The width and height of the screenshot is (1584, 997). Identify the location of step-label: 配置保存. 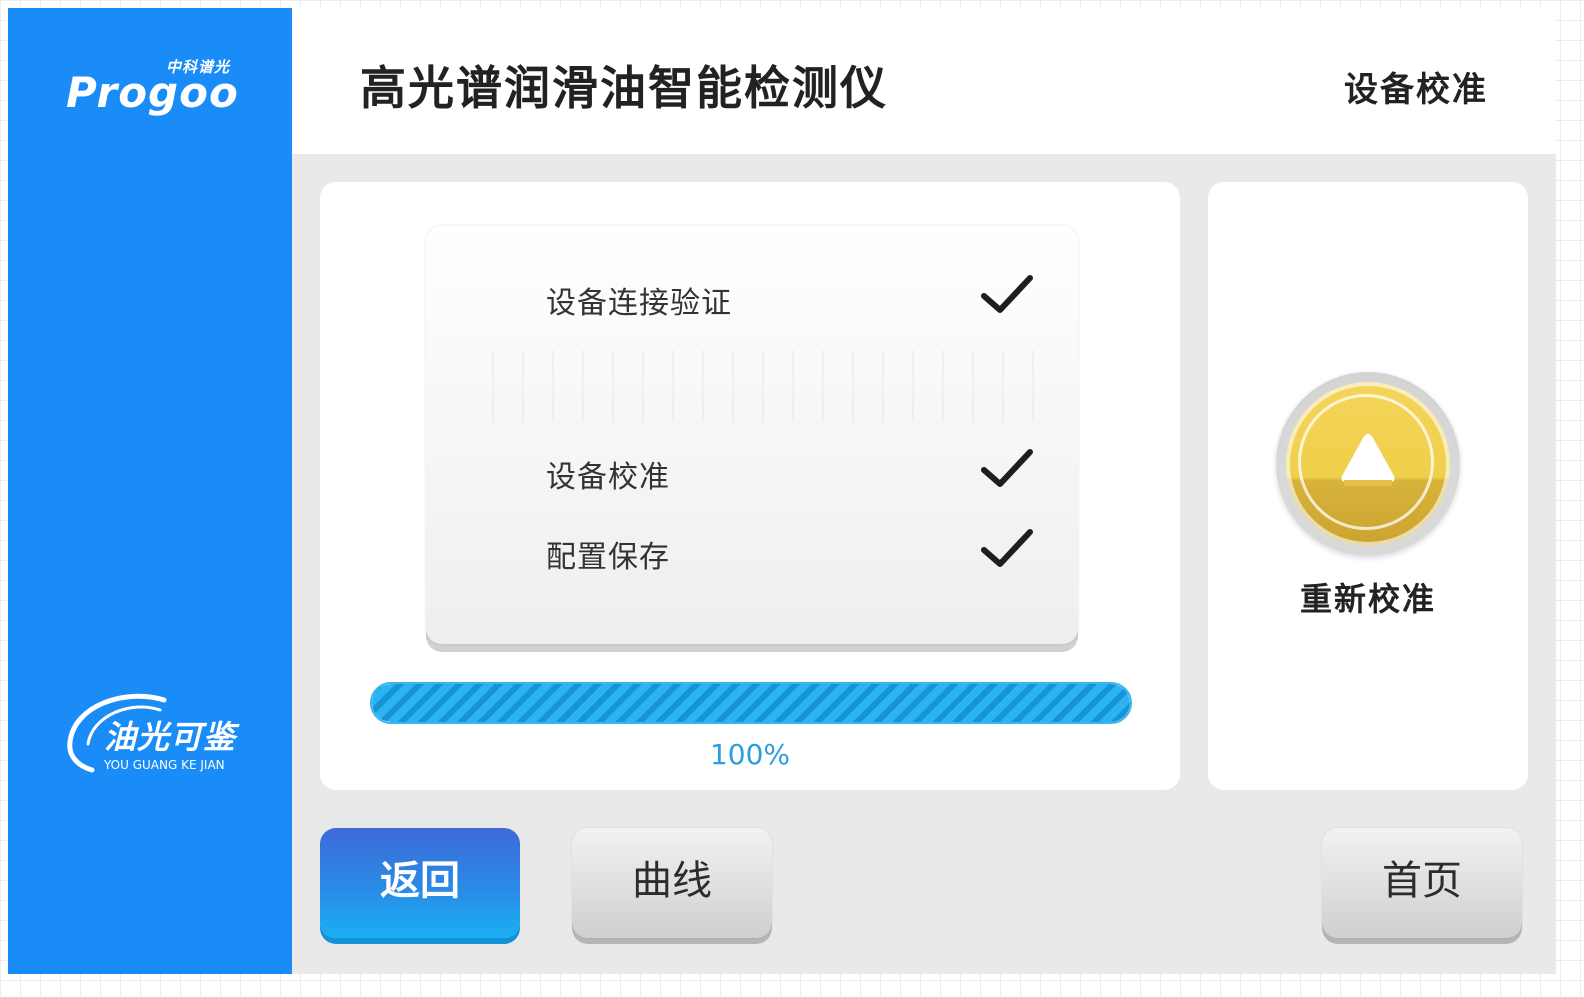
(608, 557).